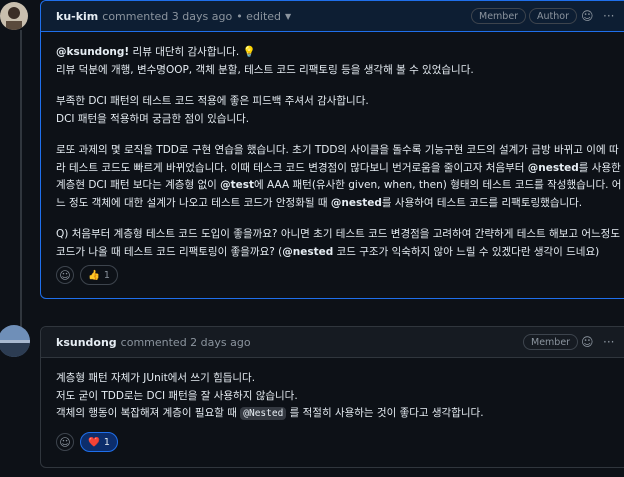 Image resolution: width=624 pixels, height=477 pixels. What do you see at coordinates (258, 16) in the screenshot?
I see `edited-label: • edited` at bounding box center [258, 16].